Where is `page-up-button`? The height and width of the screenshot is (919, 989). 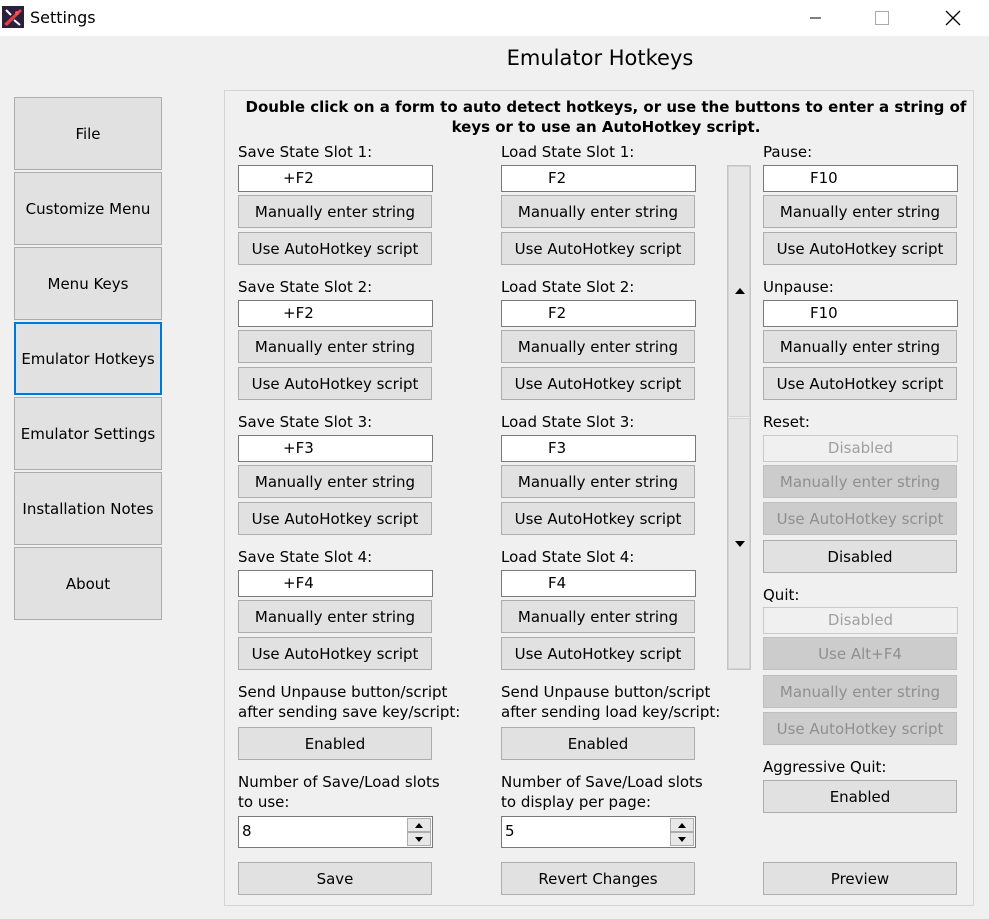
page-up-button is located at coordinates (739, 291).